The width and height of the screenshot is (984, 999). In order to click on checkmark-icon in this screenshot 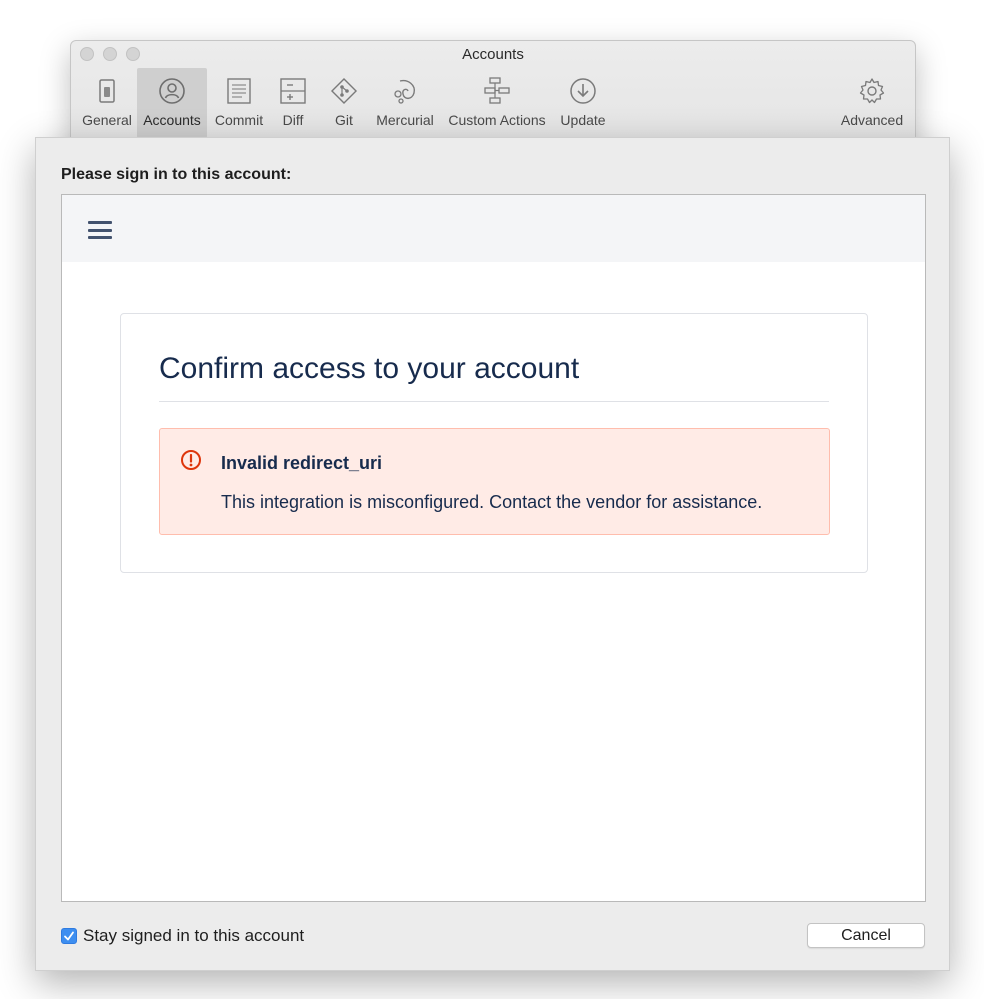, I will do `click(69, 936)`.